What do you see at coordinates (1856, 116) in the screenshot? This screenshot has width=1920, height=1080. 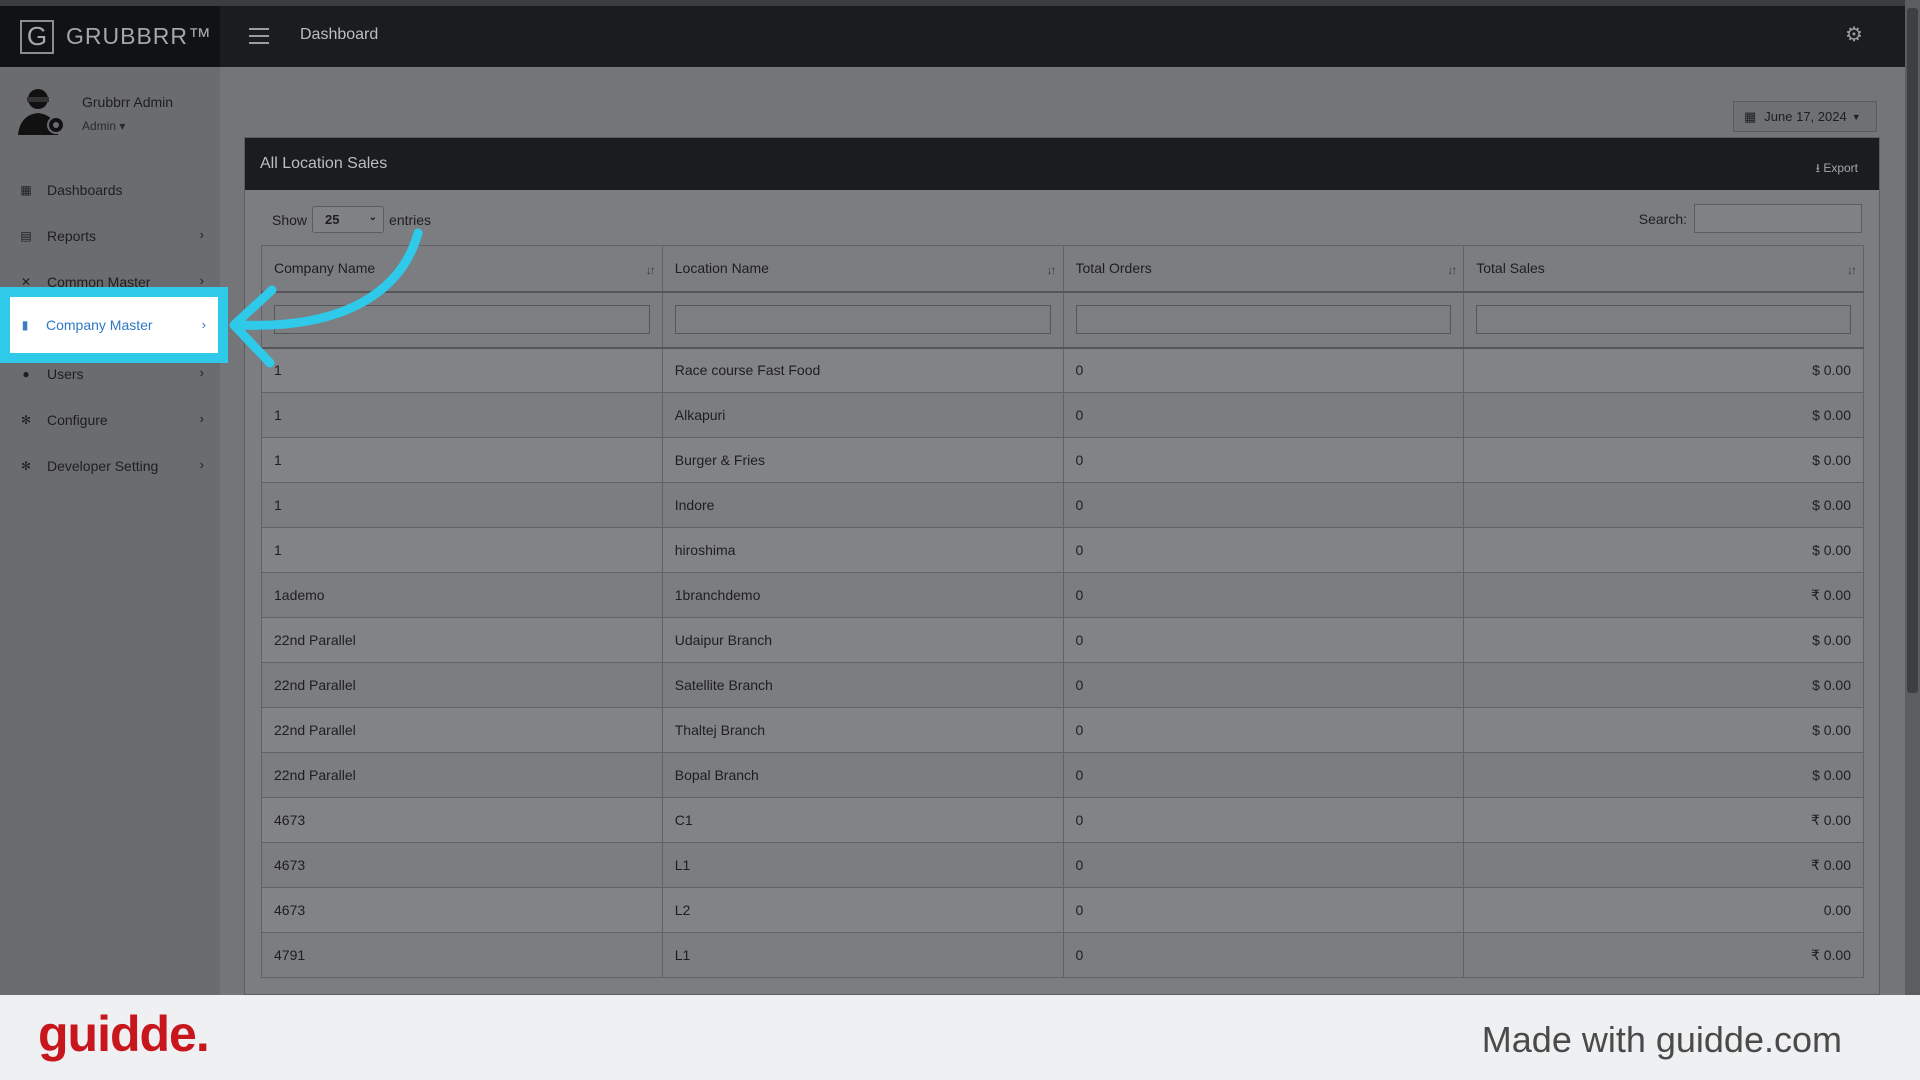 I see `caret-down-icon: ▼` at bounding box center [1856, 116].